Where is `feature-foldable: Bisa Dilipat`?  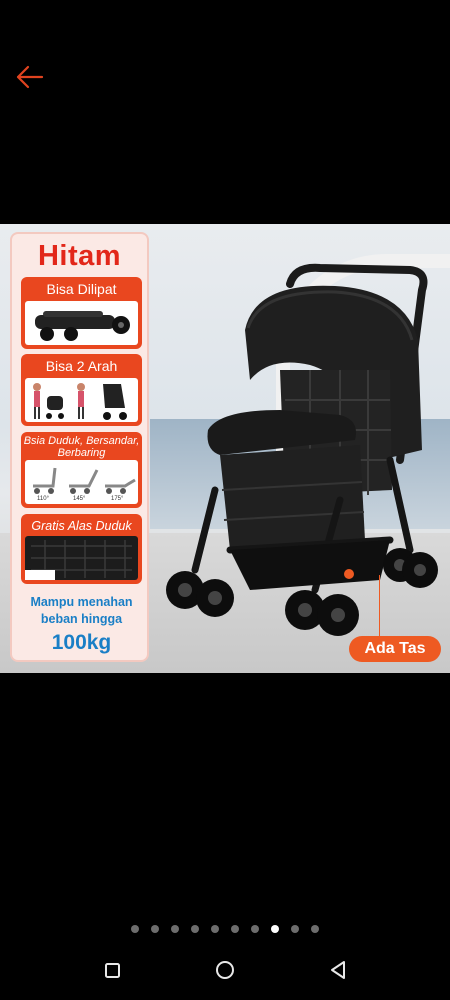
feature-foldable: Bisa Dilipat is located at coordinates (81, 313).